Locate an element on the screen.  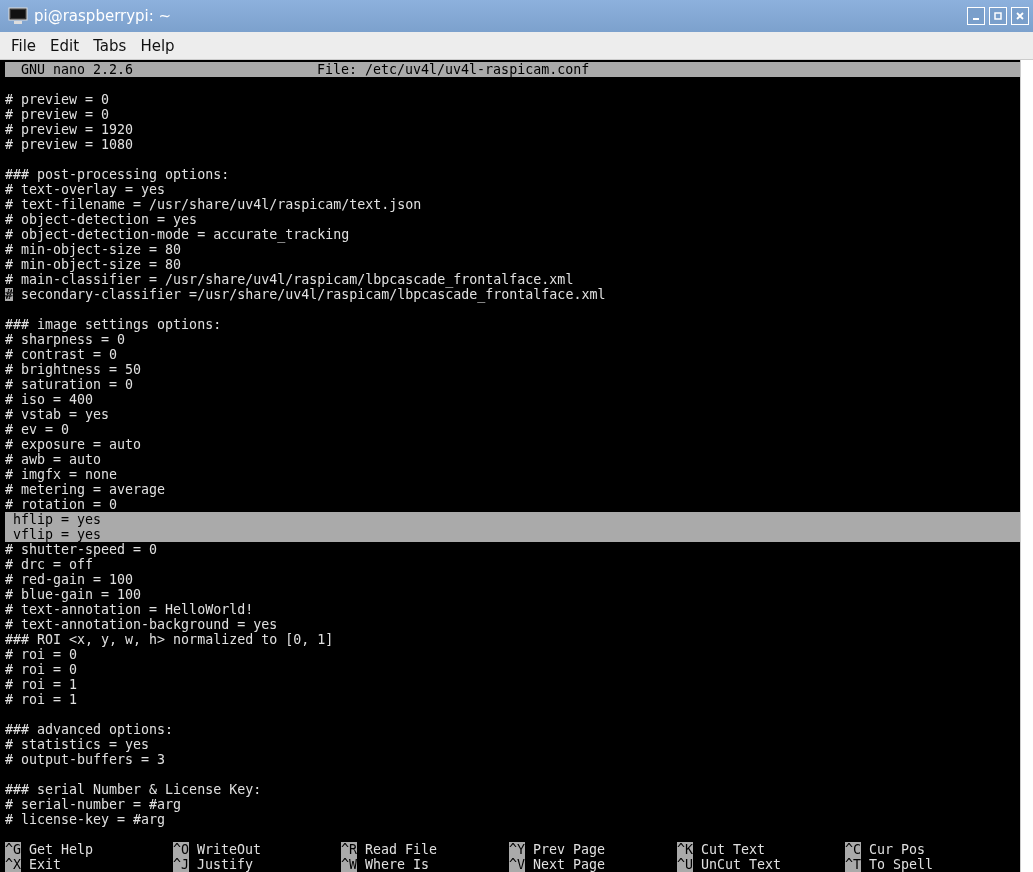
config-line: # iso = 400 is located at coordinates (50, 399).